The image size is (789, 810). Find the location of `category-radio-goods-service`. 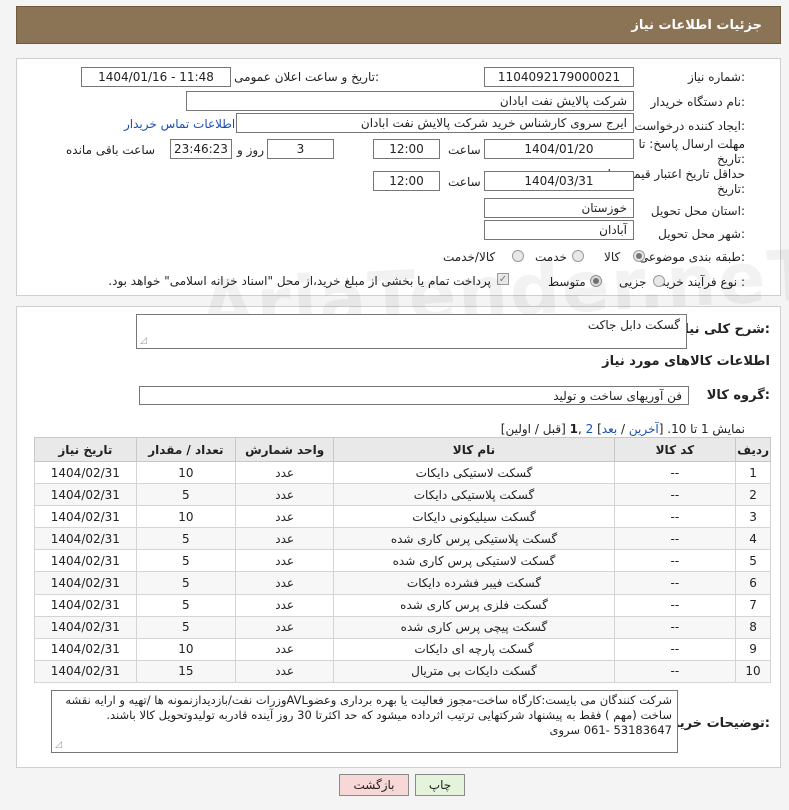

category-radio-goods-service is located at coordinates (518, 256).